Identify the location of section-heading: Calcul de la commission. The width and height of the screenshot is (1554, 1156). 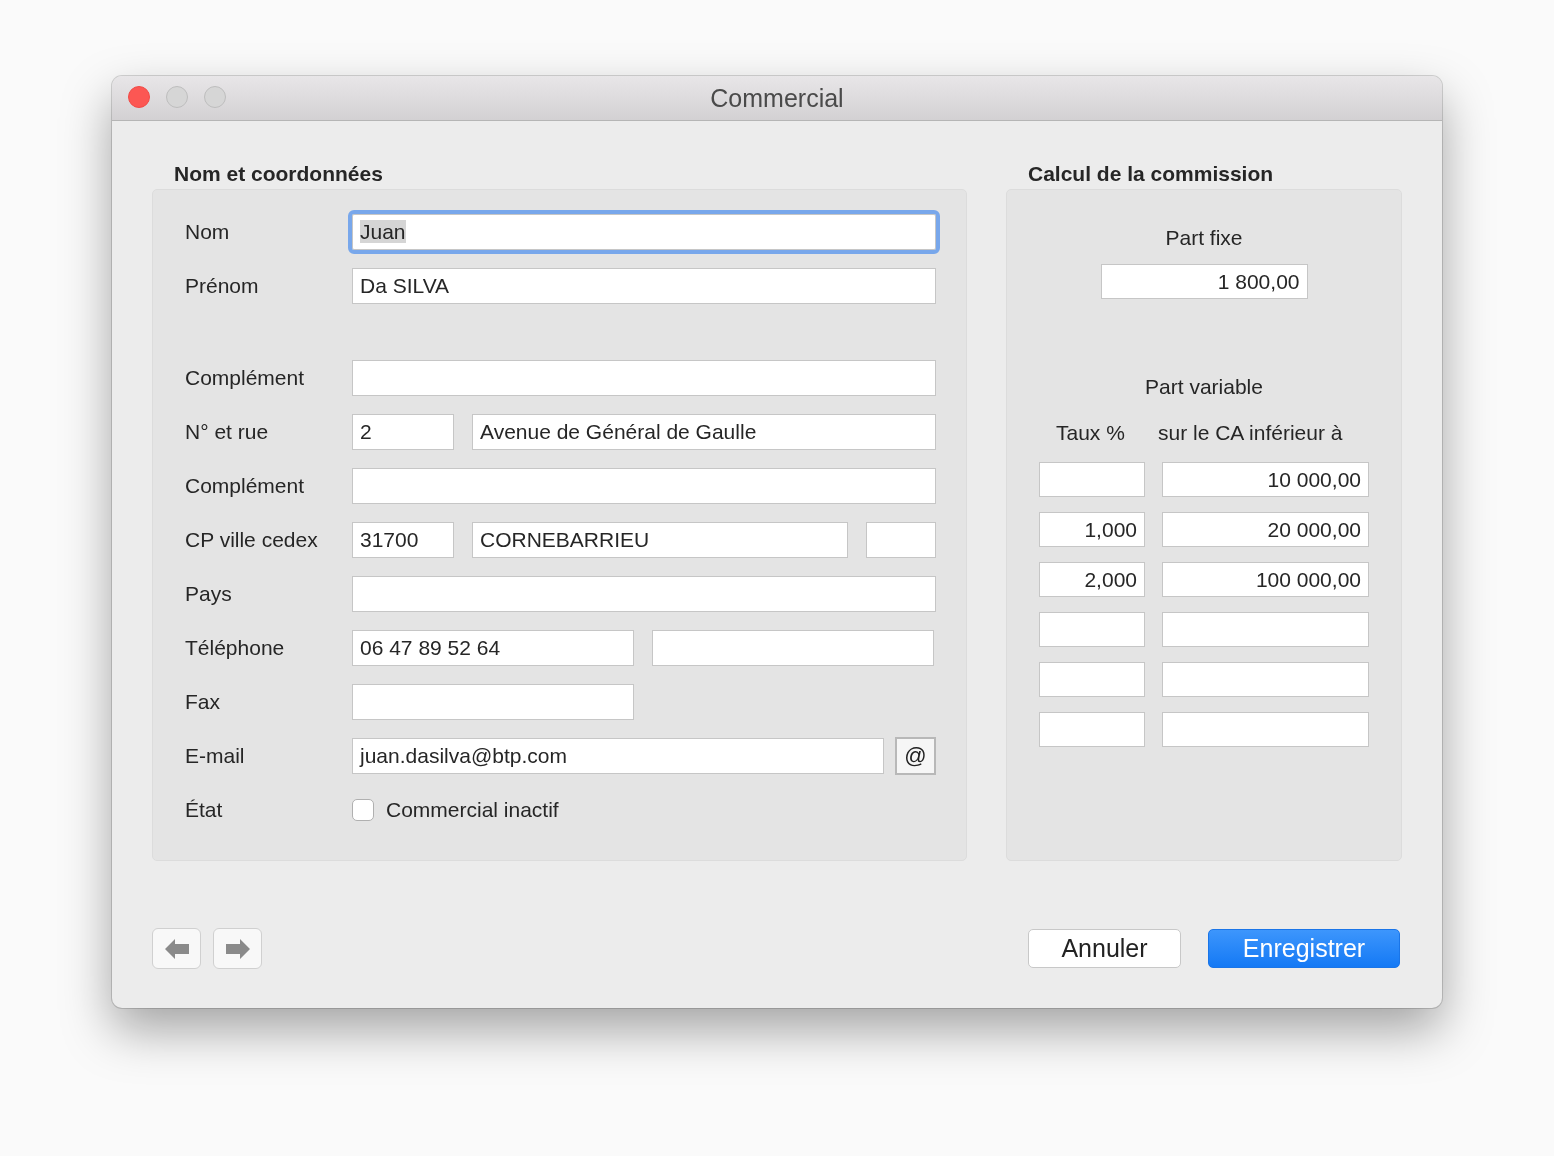
(1151, 174).